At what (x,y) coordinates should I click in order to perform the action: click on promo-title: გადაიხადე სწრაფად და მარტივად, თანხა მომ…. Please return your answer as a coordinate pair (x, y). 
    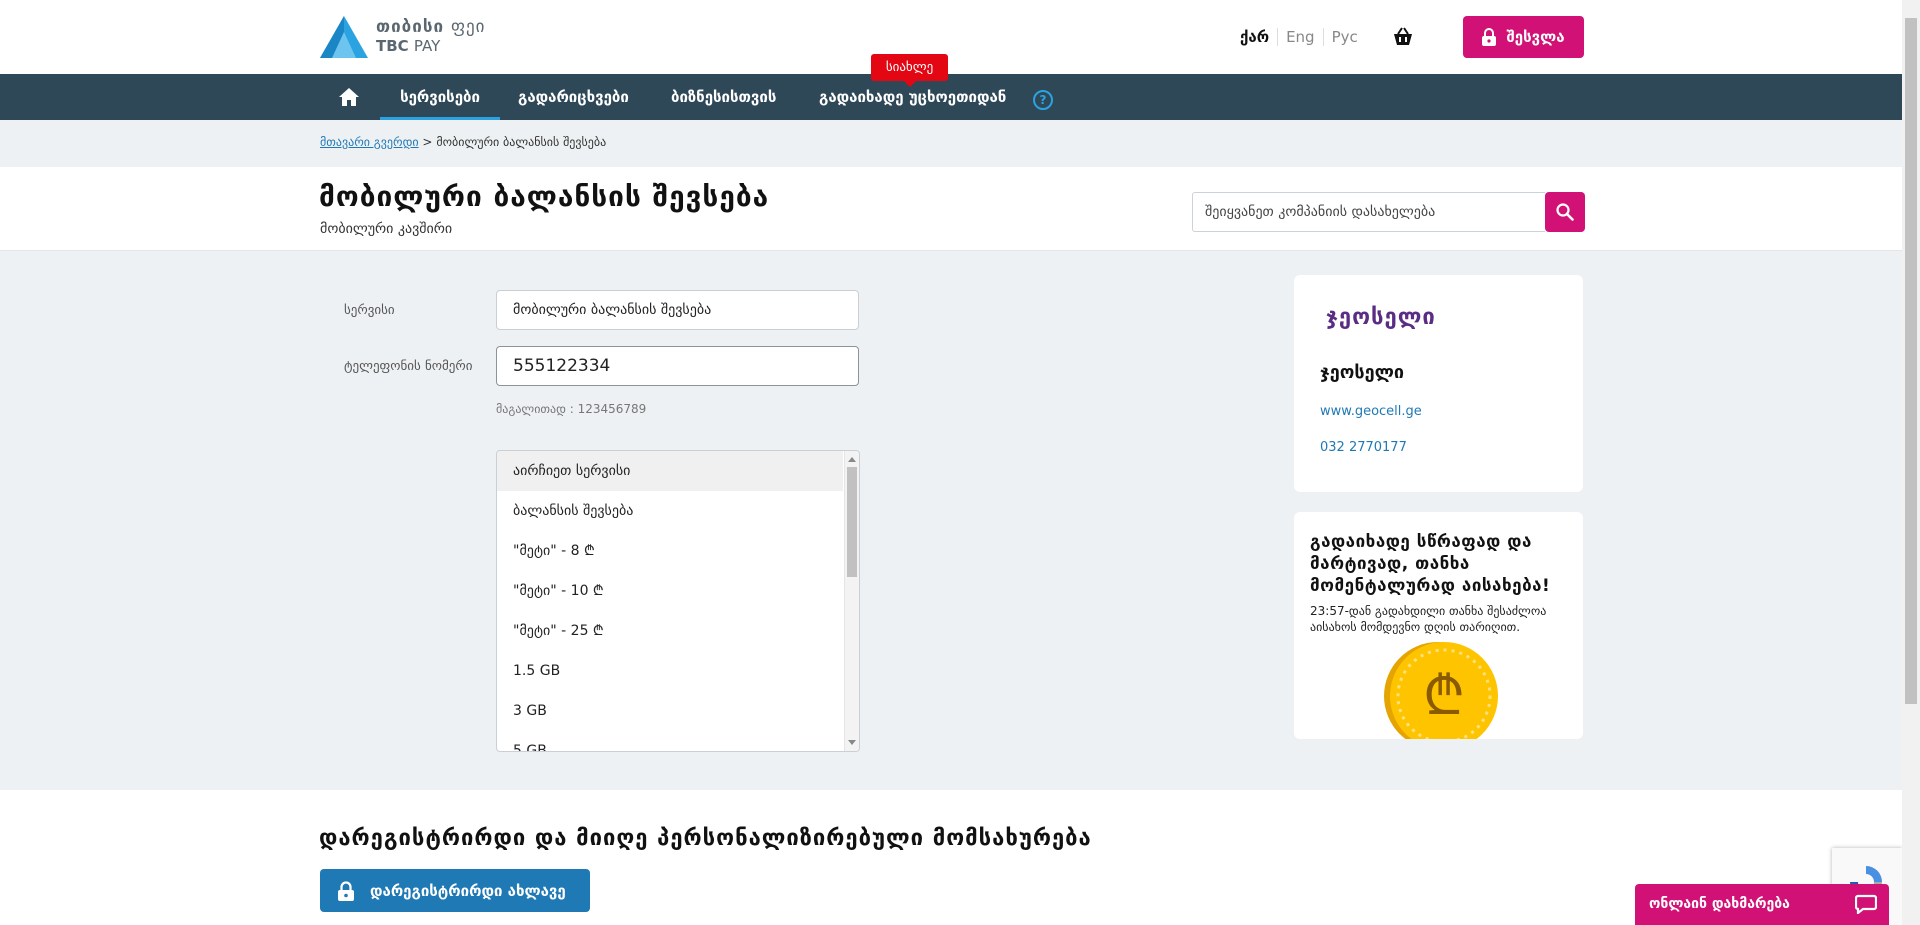
    Looking at the image, I should click on (1430, 564).